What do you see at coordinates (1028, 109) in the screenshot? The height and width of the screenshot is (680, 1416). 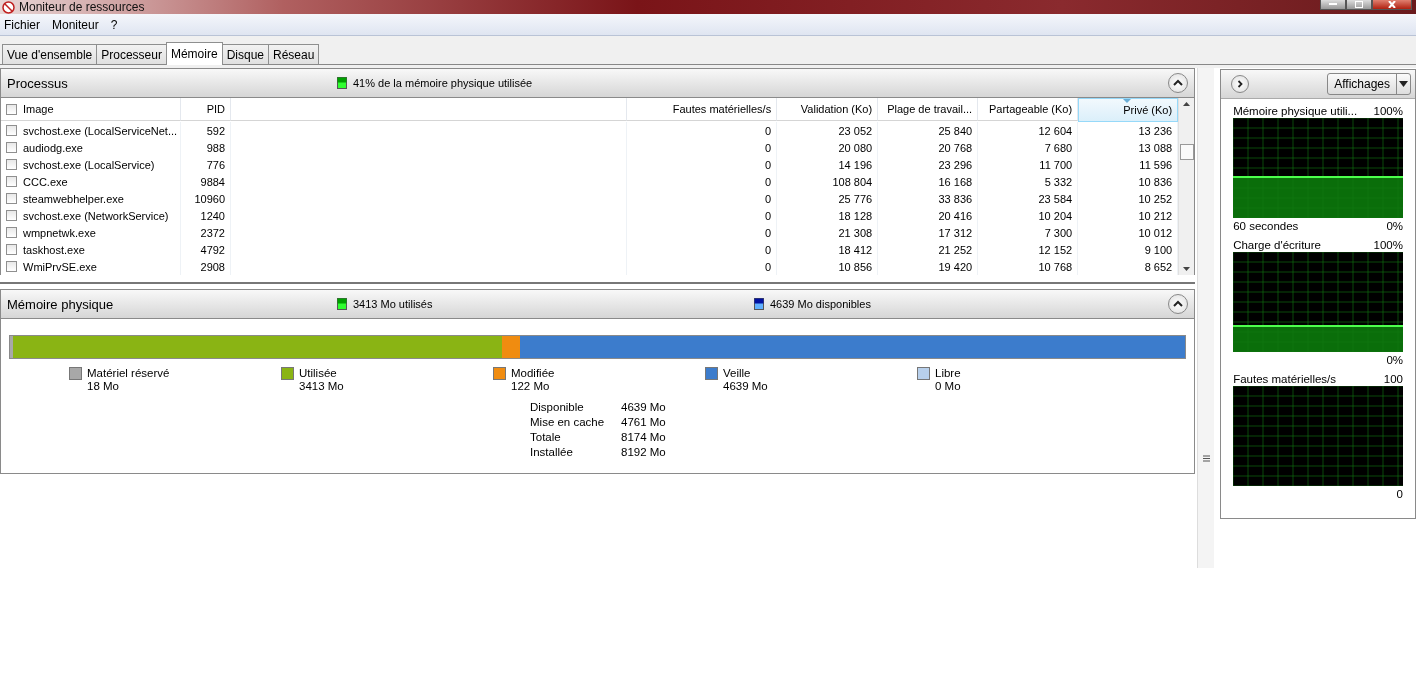 I see `column-header: Partageable (Ko)` at bounding box center [1028, 109].